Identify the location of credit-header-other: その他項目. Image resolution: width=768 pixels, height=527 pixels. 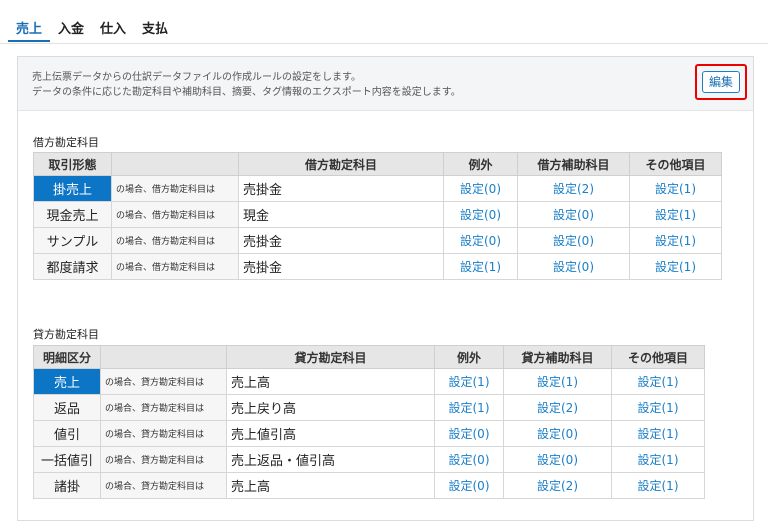
(658, 357).